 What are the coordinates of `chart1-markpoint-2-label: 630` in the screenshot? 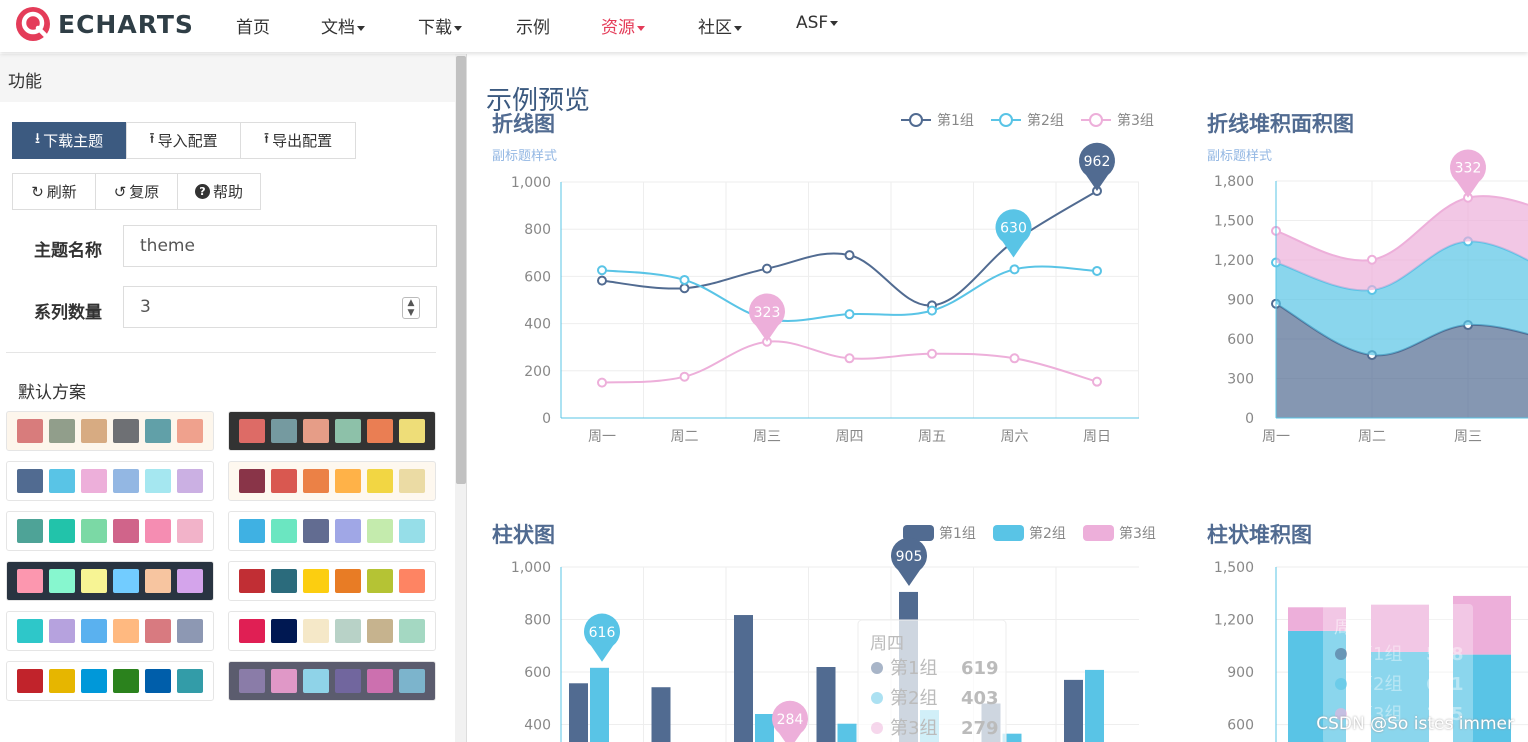 It's located at (1013, 229).